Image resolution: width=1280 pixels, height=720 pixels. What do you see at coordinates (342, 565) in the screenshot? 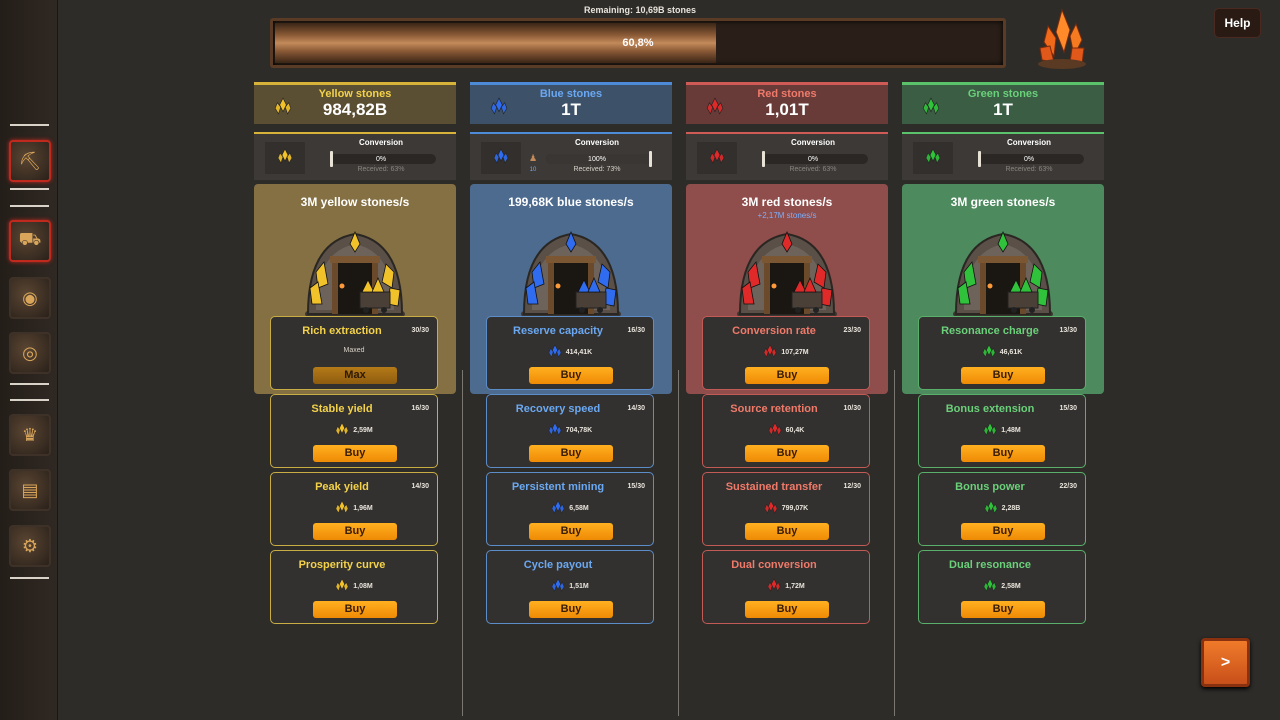
I see `upgrade-name: Prosperity curve` at bounding box center [342, 565].